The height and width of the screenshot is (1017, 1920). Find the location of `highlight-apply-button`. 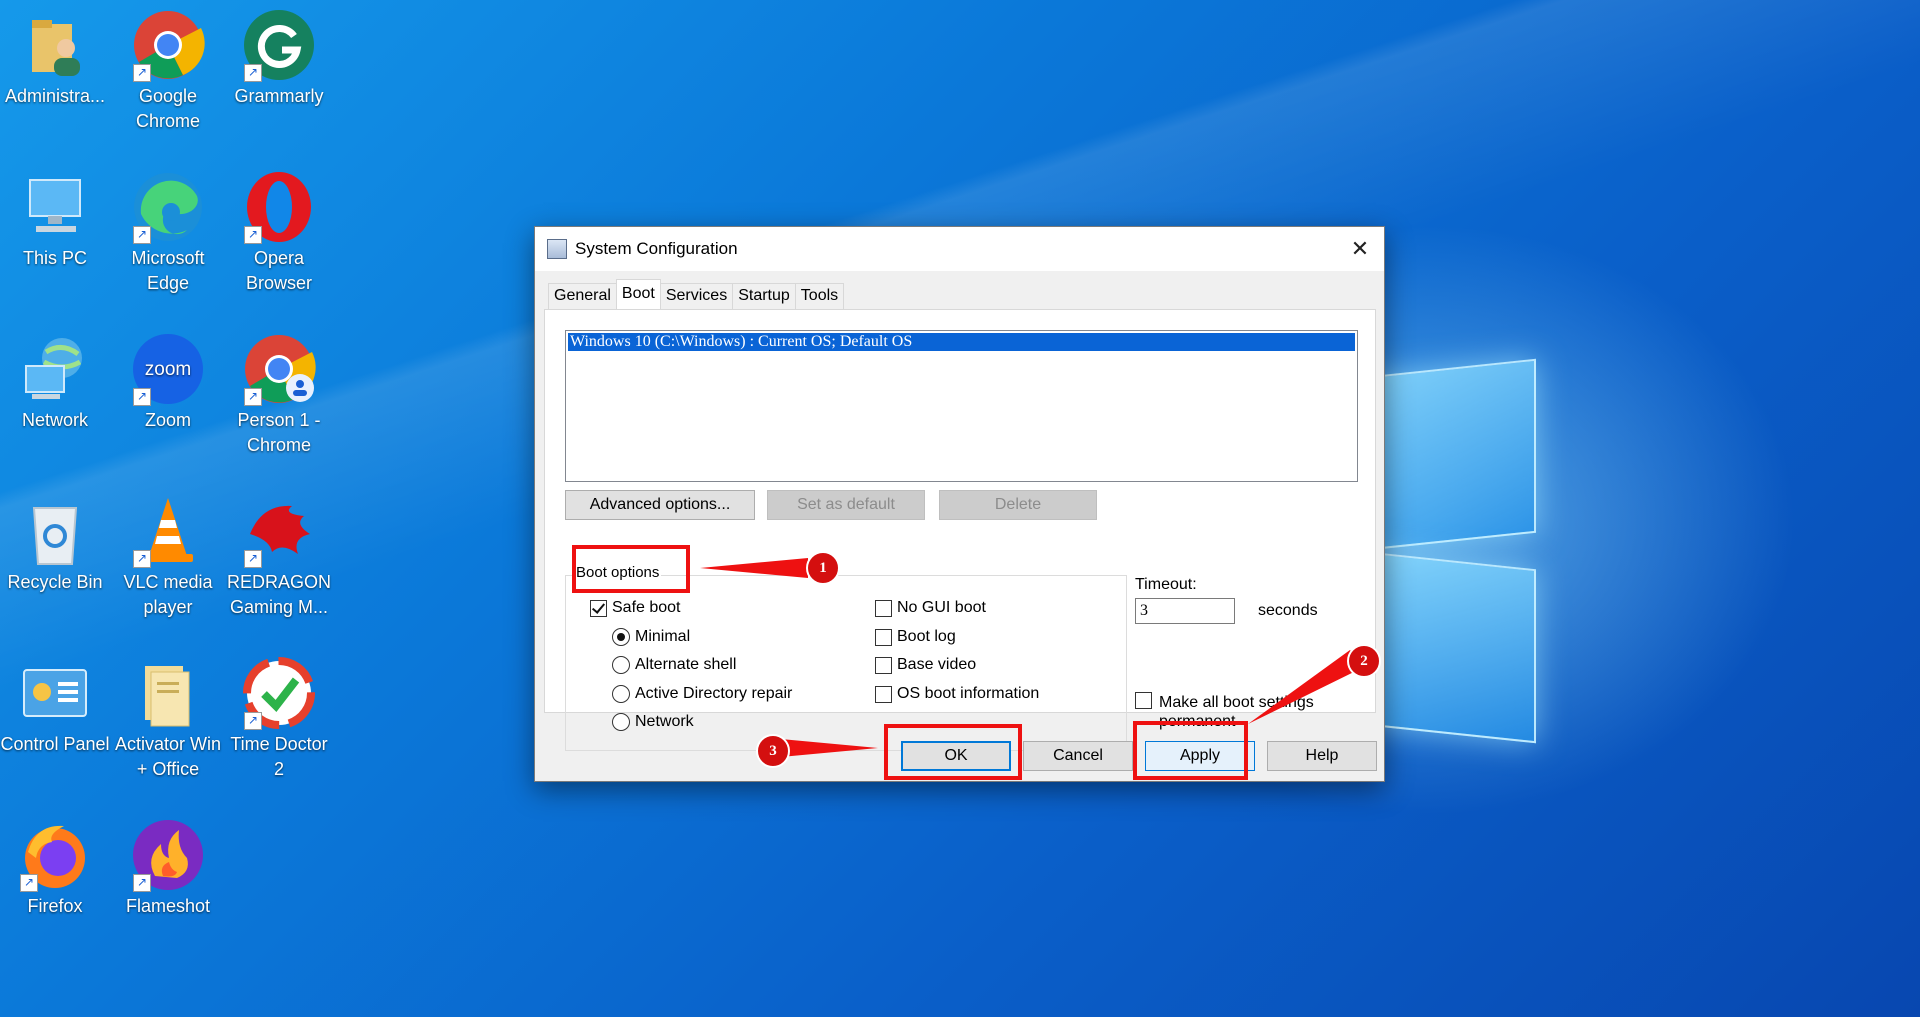

highlight-apply-button is located at coordinates (1190, 750).